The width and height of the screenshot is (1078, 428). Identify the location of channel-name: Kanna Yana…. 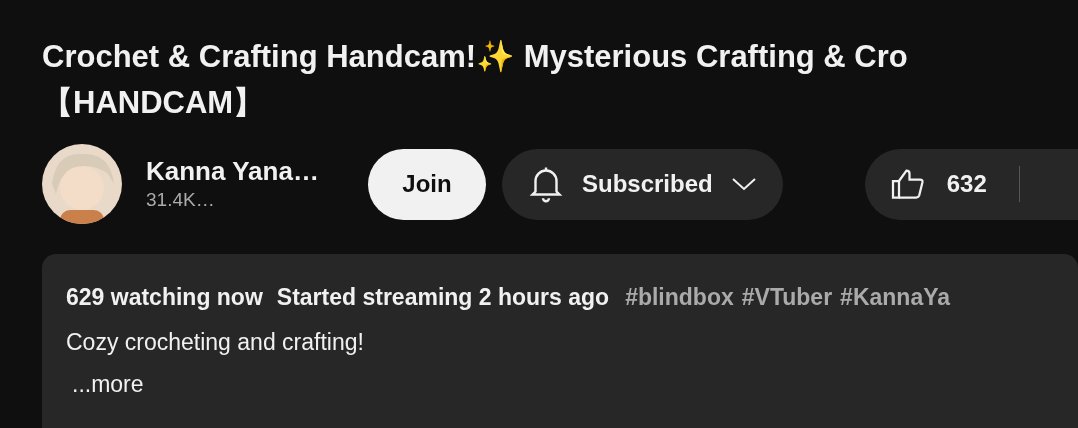
(232, 171).